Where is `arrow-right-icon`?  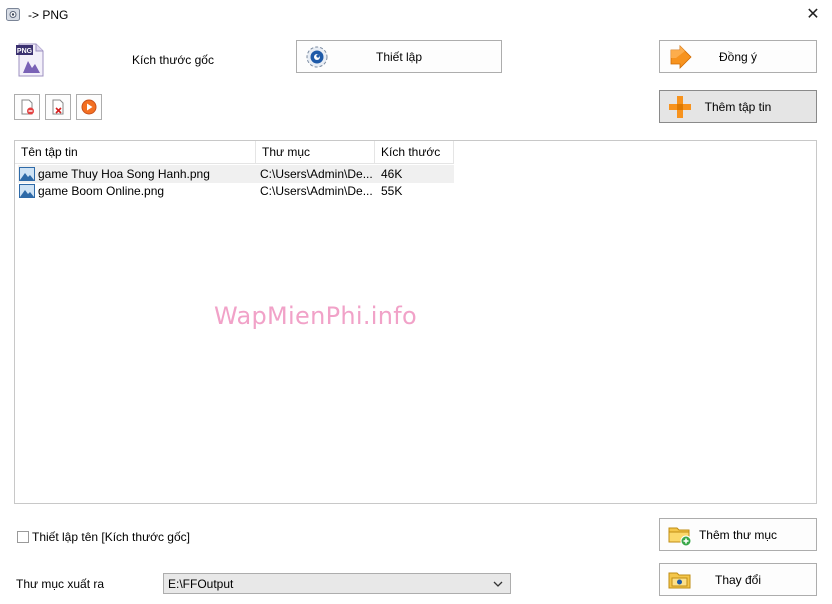
arrow-right-icon is located at coordinates (681, 56).